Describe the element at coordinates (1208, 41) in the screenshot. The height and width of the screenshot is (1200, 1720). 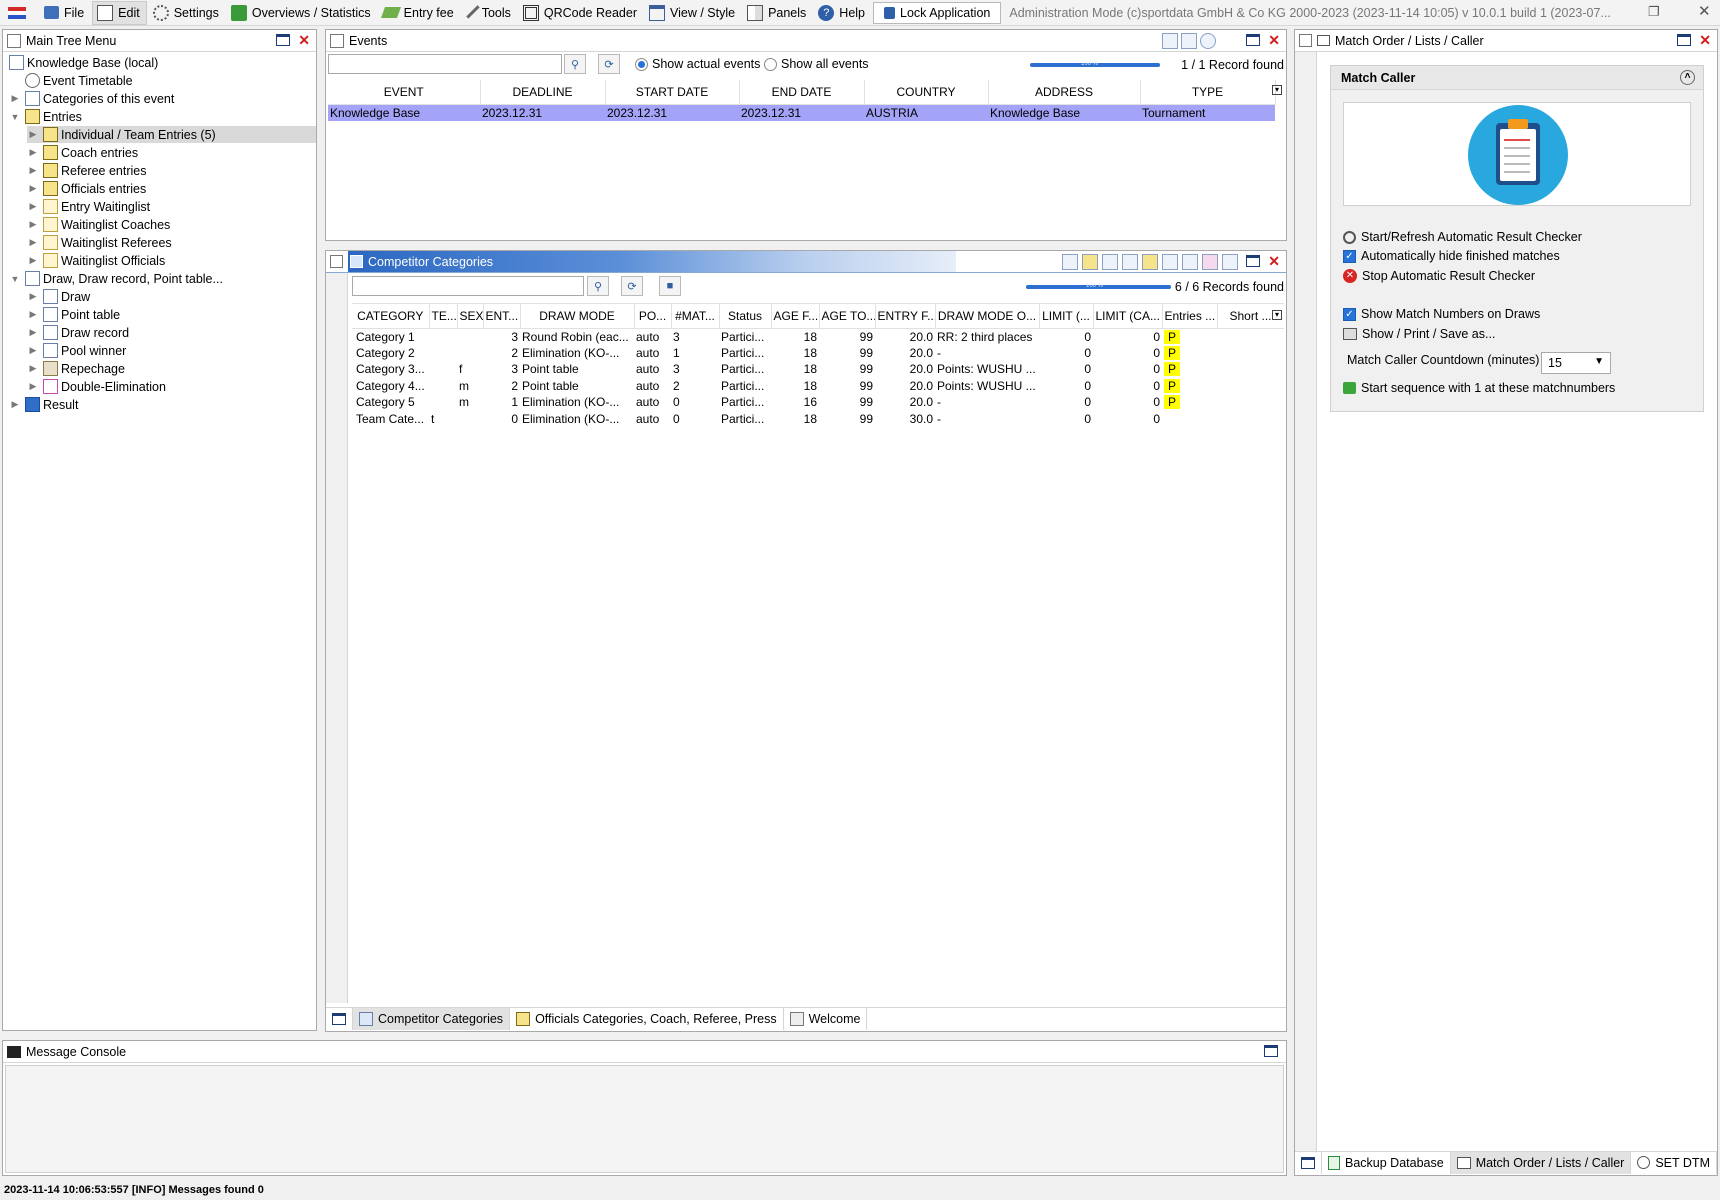
I see `clock-icon` at that location.